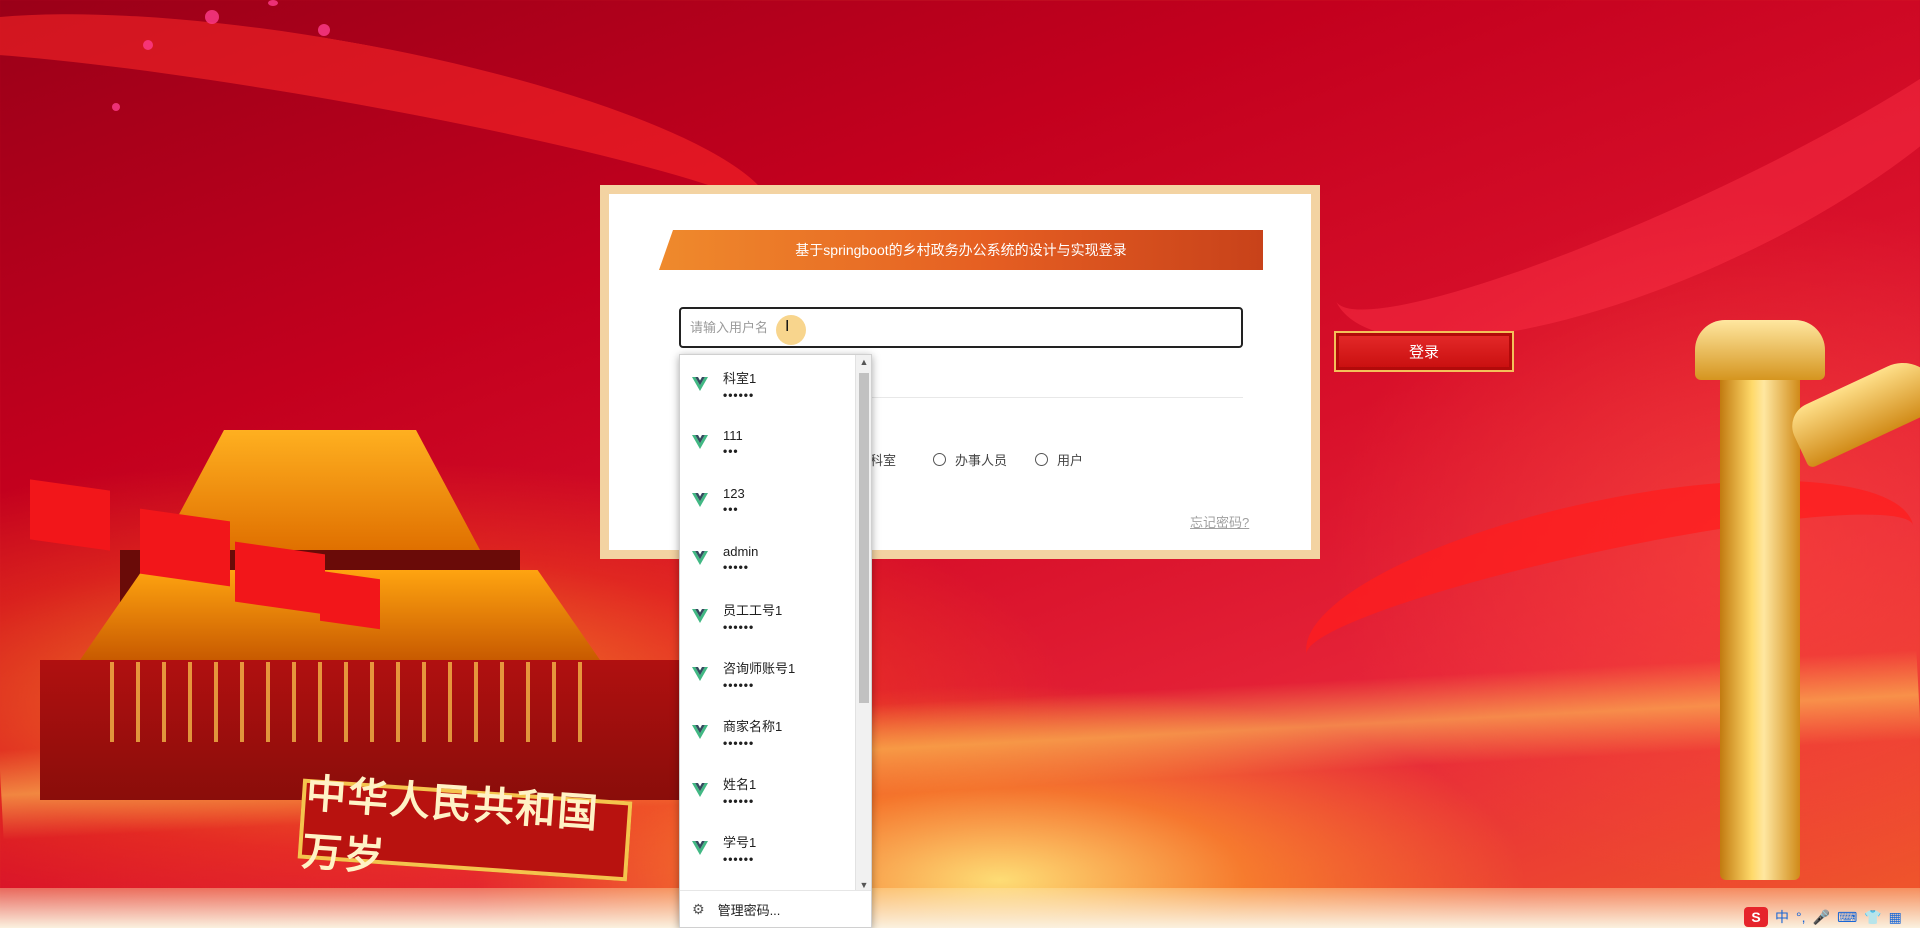 The width and height of the screenshot is (1920, 928). What do you see at coordinates (698, 908) in the screenshot?
I see `gear-icon: ⚙` at bounding box center [698, 908].